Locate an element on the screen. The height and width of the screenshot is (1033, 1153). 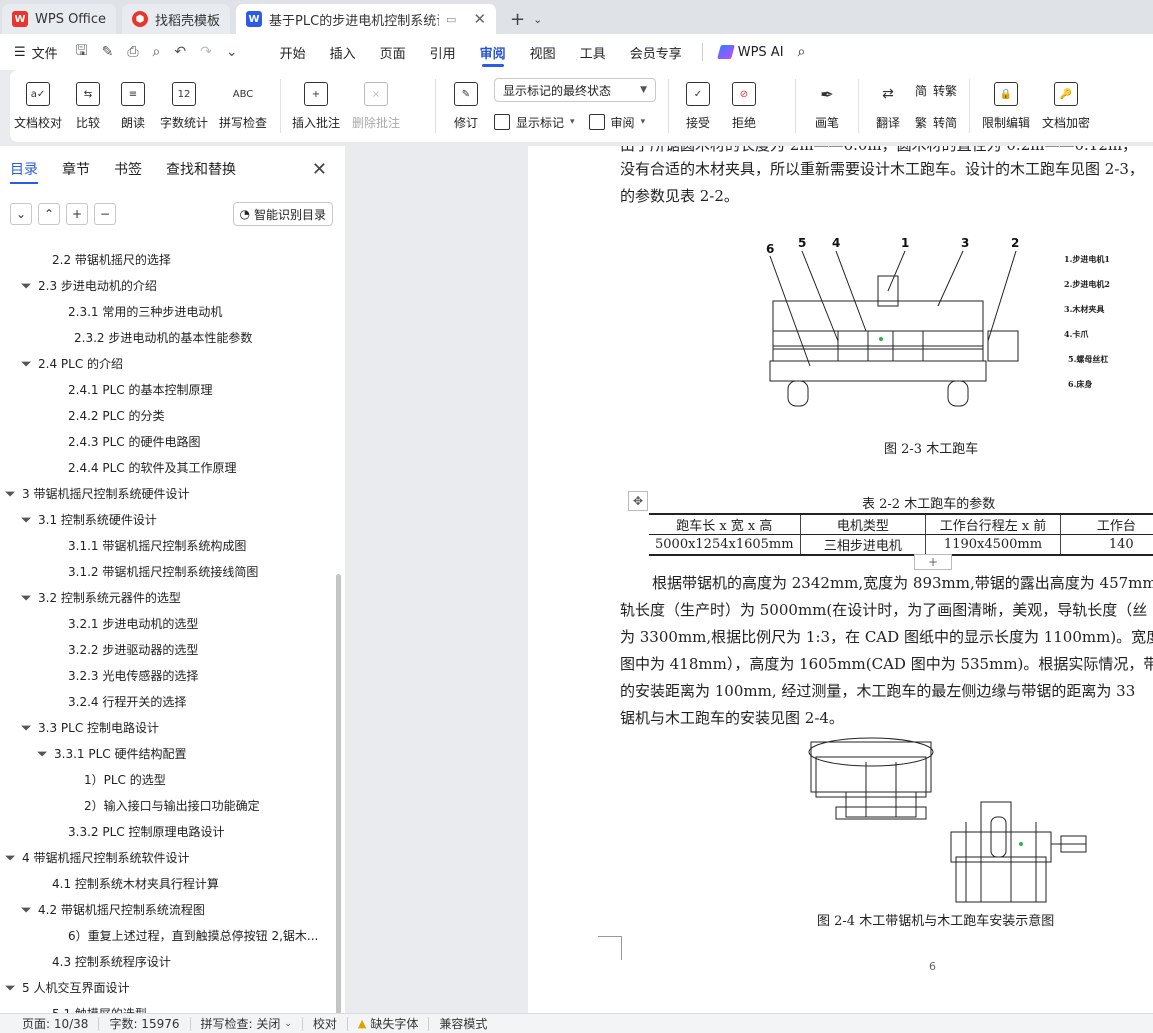
next-change-icon is located at coordinates (776, 125).